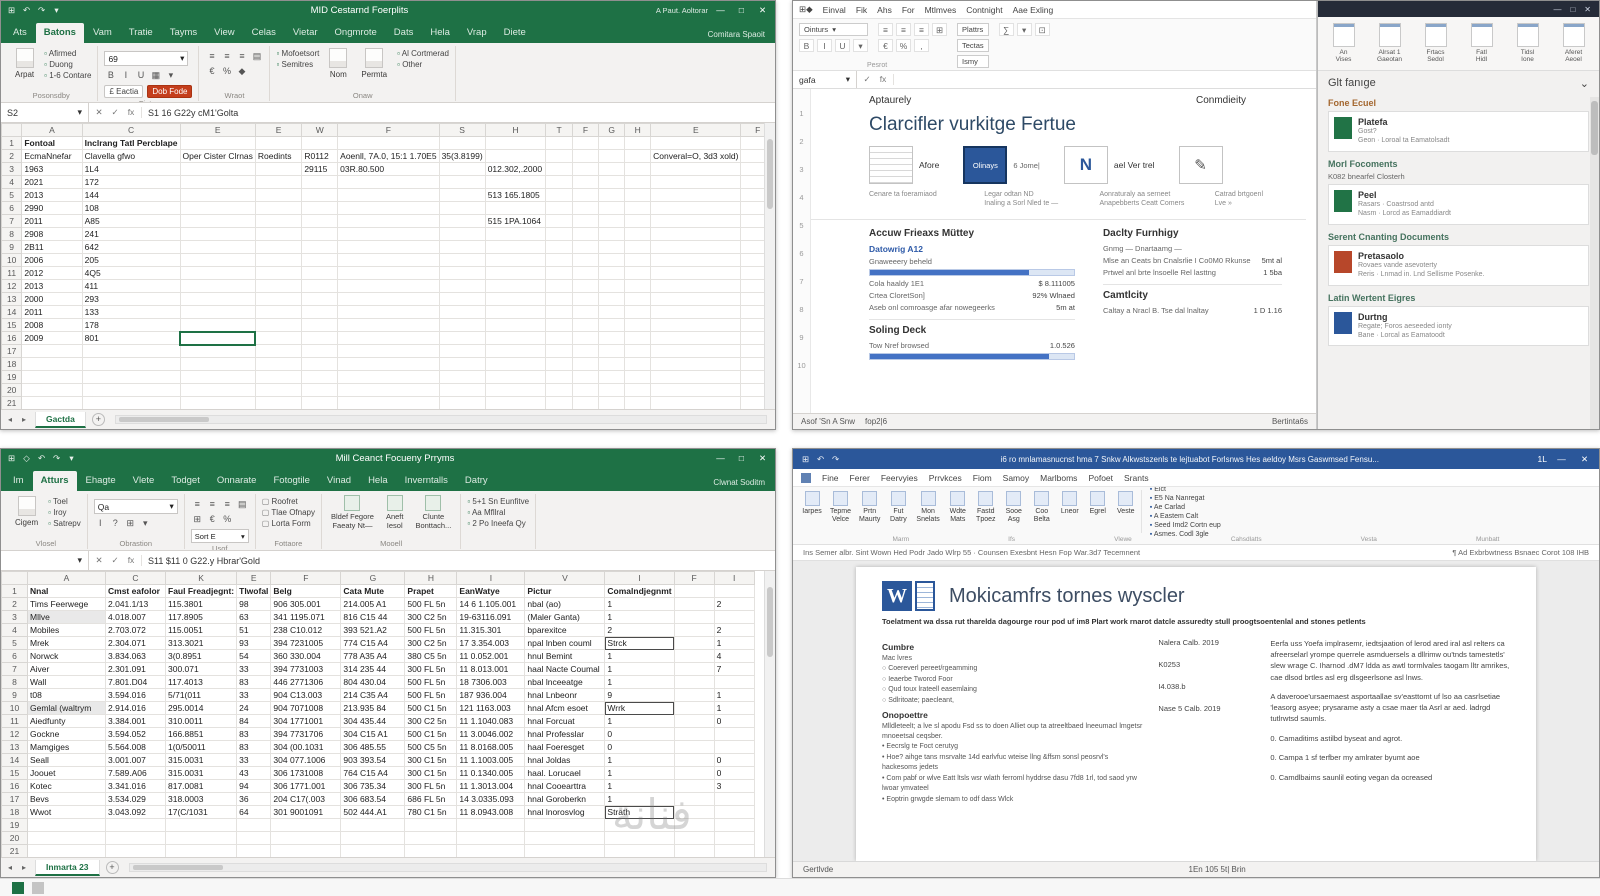  Describe the element at coordinates (140, 75) in the screenshot. I see `format-icon: U` at that location.